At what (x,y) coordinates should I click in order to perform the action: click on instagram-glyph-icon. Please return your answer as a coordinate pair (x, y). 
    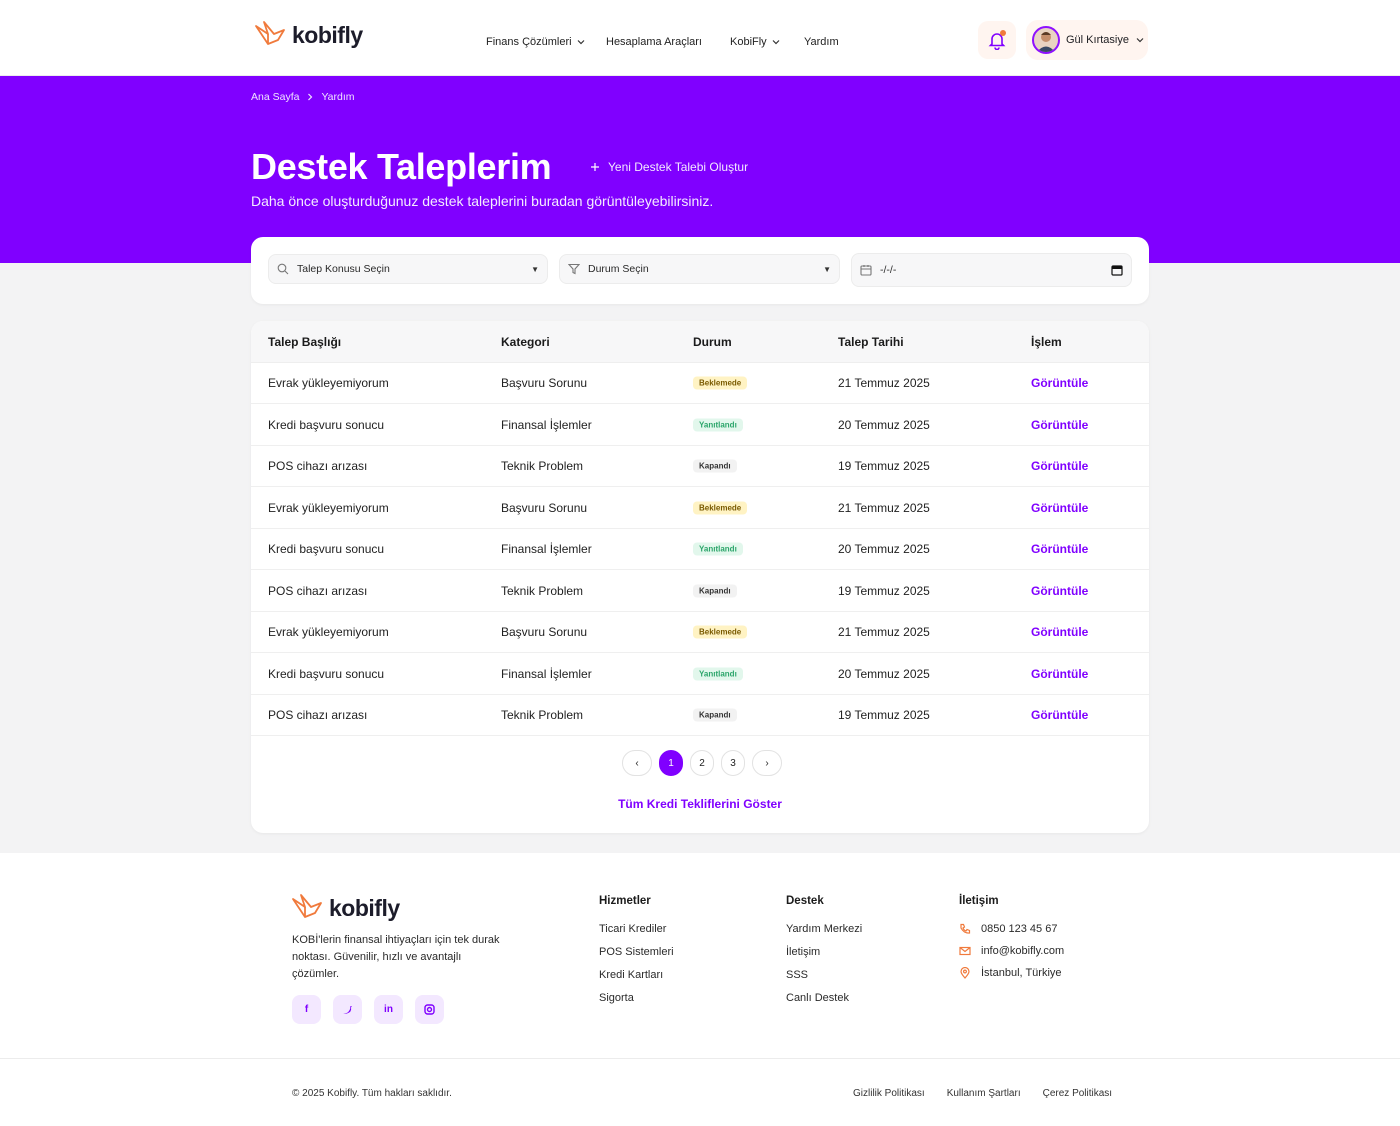
    Looking at the image, I should click on (429, 1009).